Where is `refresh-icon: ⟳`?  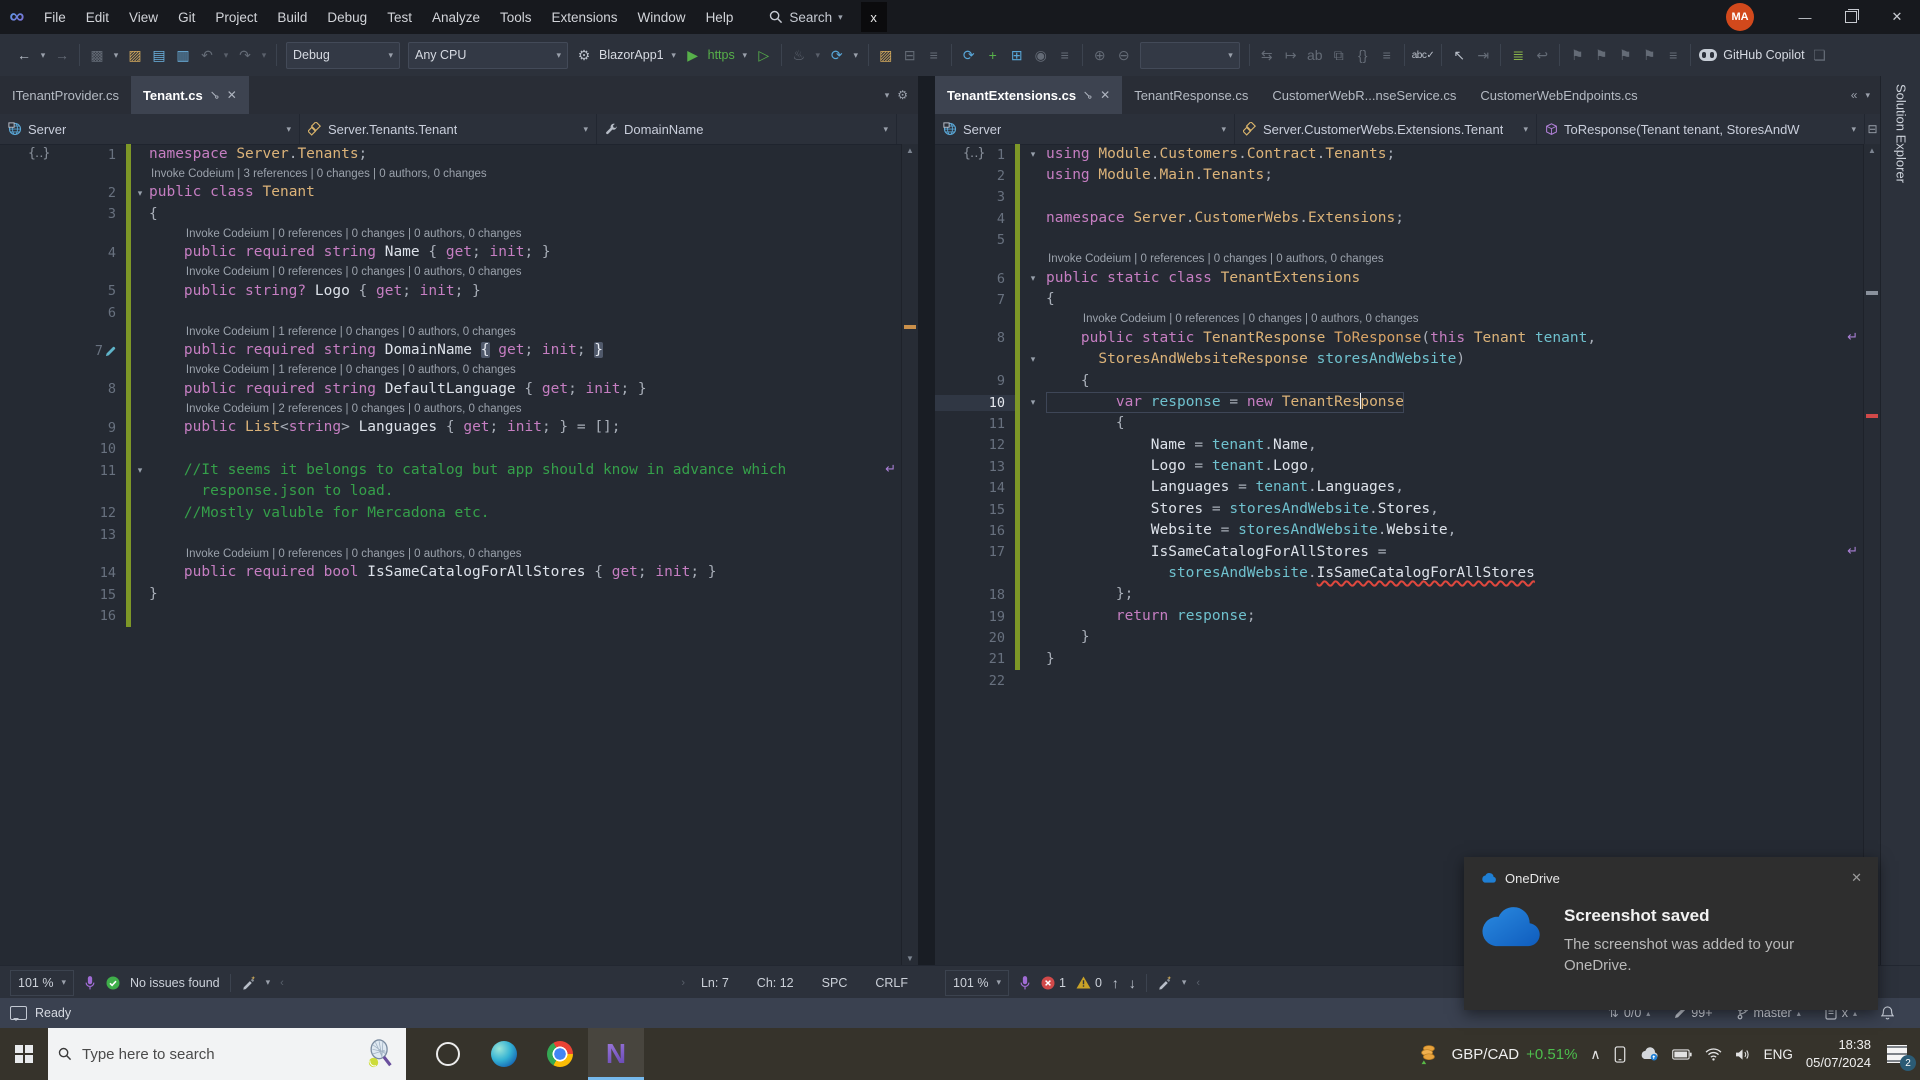
refresh-icon: ⟳ is located at coordinates (969, 55).